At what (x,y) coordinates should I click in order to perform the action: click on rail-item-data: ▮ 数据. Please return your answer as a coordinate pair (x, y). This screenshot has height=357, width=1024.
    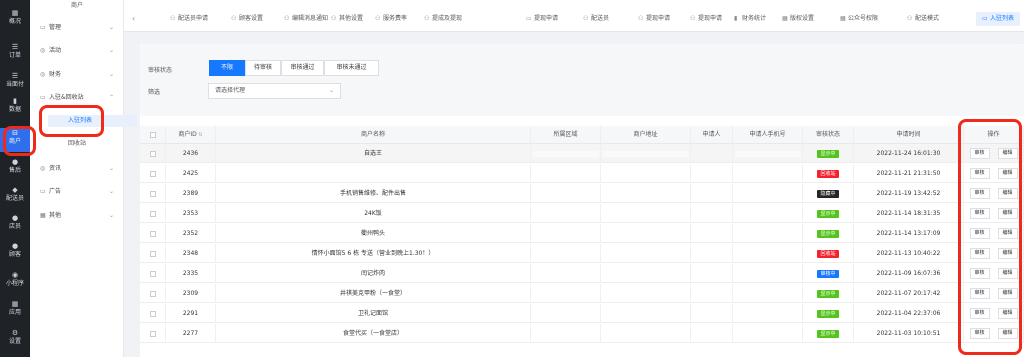
    Looking at the image, I should click on (15, 108).